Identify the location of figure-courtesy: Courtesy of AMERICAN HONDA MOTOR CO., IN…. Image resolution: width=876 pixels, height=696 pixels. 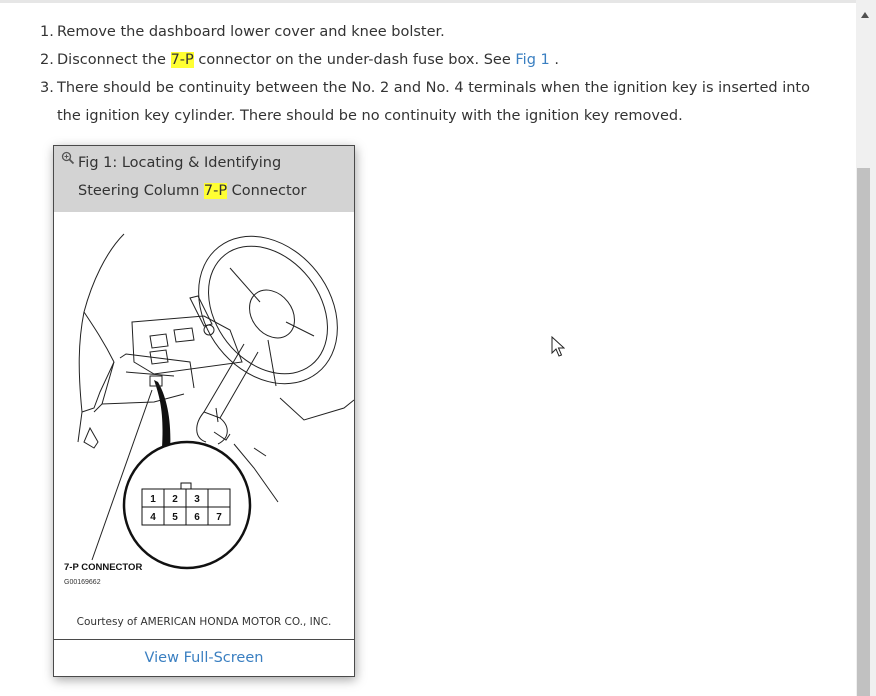
(204, 622).